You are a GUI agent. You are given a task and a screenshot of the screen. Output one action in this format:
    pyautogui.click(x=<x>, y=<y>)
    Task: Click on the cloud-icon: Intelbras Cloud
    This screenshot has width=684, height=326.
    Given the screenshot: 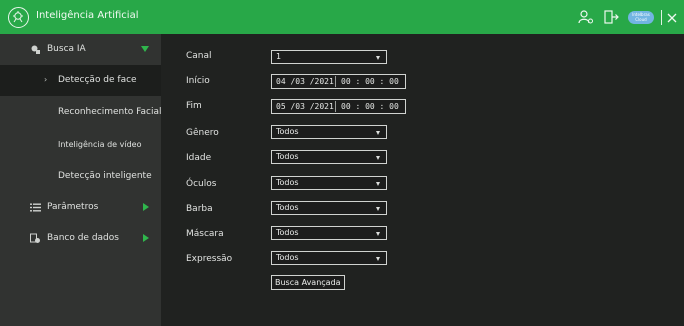 What is the action you would take?
    pyautogui.click(x=641, y=17)
    